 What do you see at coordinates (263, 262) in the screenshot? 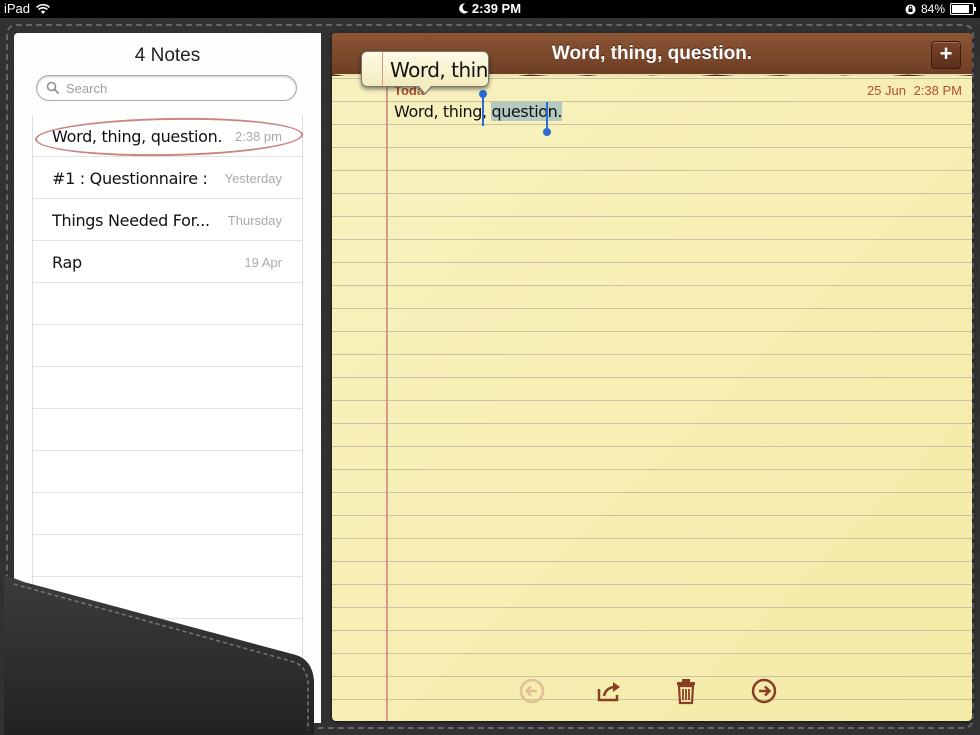
I see `note-date: 19 Apr` at bounding box center [263, 262].